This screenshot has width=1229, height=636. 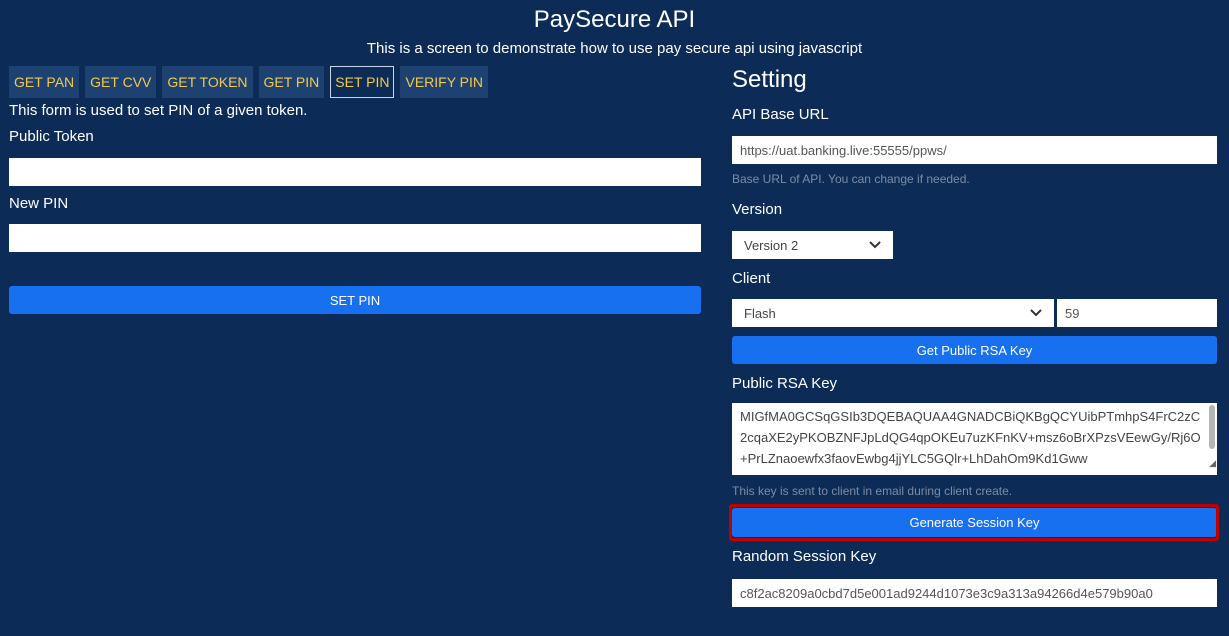 I want to click on resize-grip-icon: ◢, so click(x=1212, y=463).